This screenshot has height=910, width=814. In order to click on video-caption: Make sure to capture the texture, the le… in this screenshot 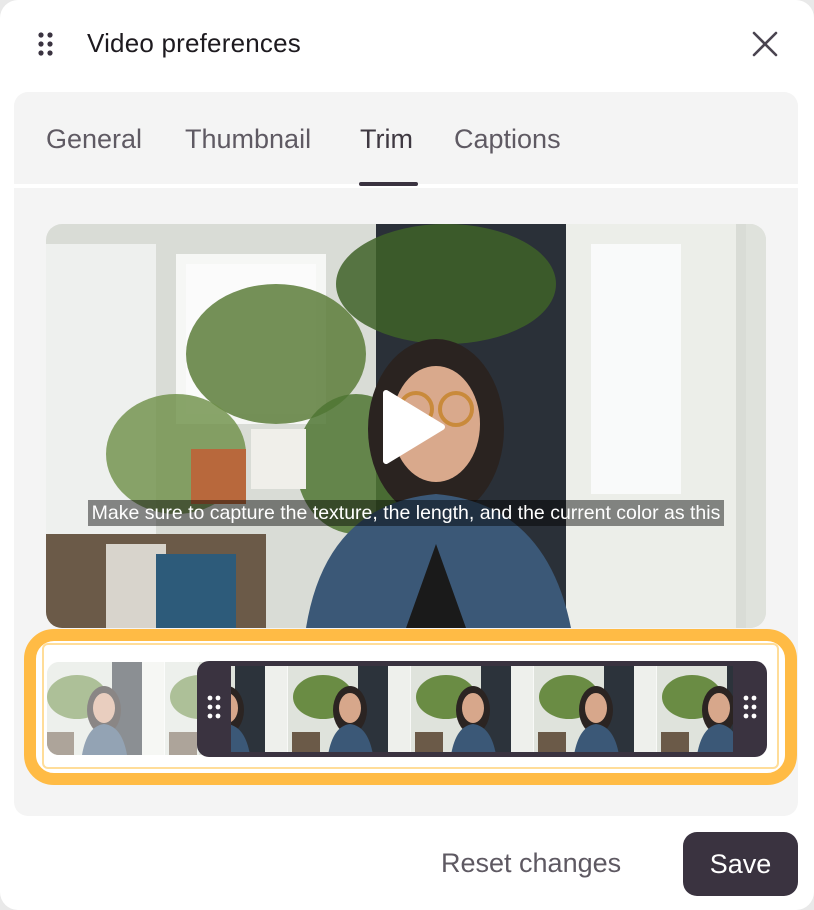, I will do `click(406, 513)`.